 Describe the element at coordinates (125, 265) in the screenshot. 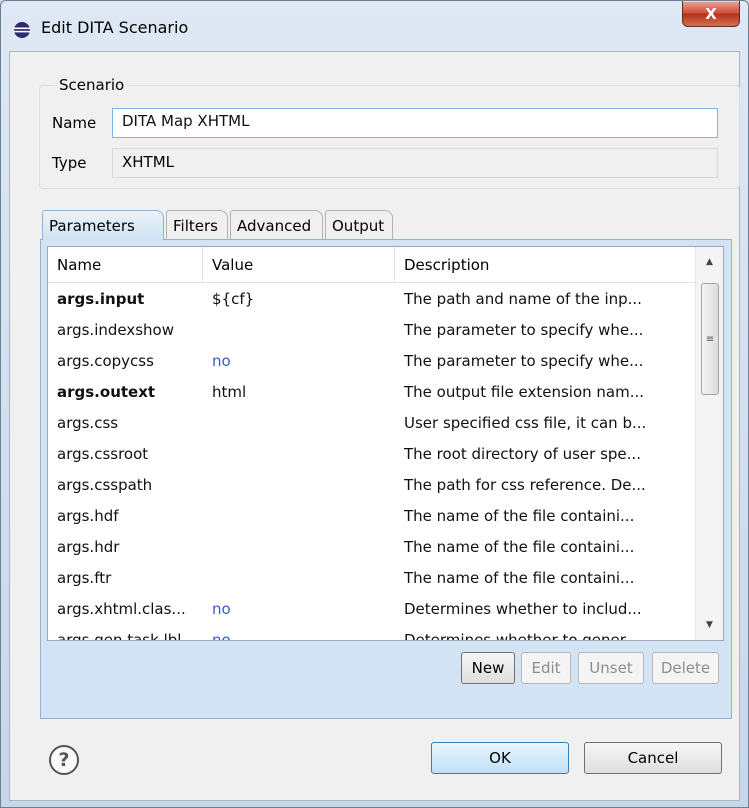

I see `column-header-name: Name` at that location.